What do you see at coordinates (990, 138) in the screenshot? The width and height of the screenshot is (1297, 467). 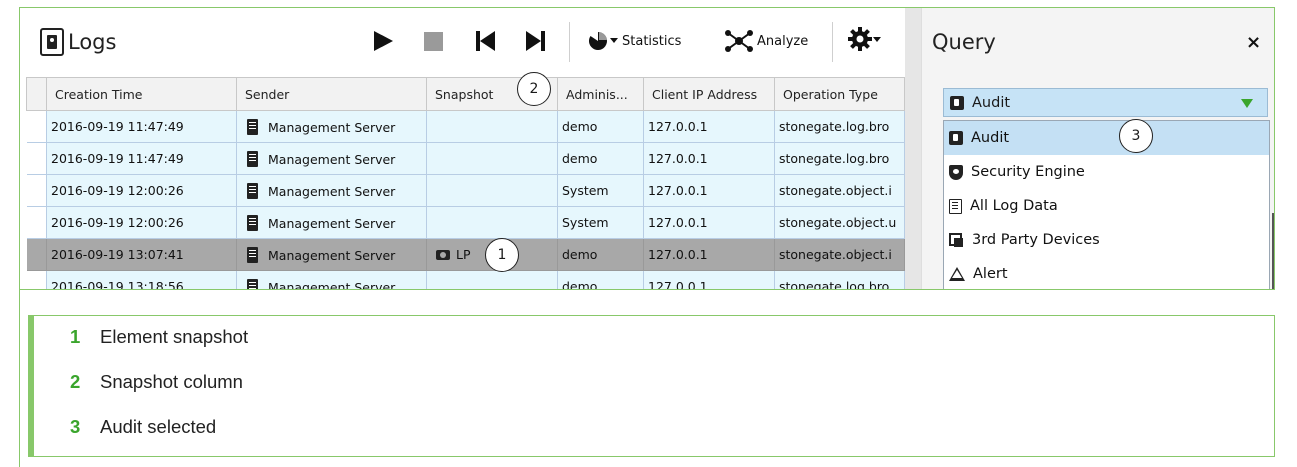 I see `dropdown-option-label: Audit` at bounding box center [990, 138].